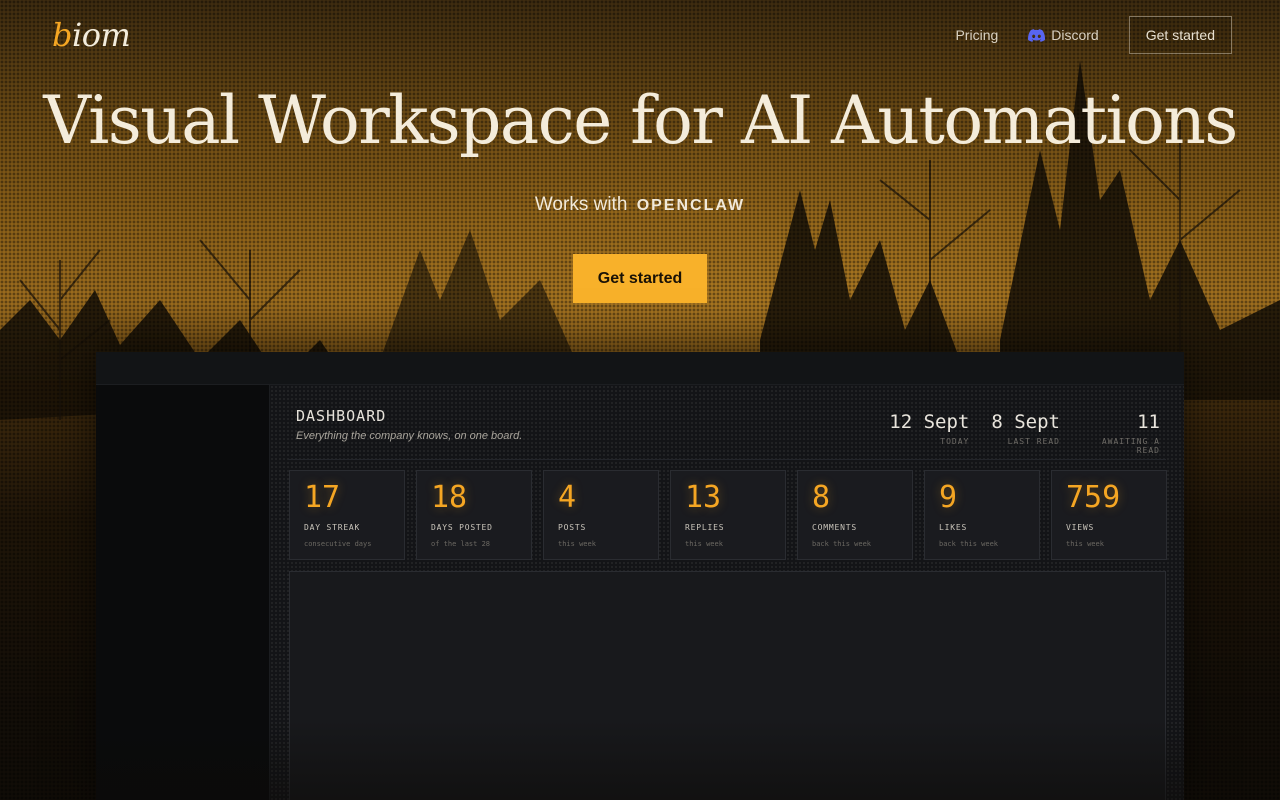  What do you see at coordinates (691, 205) in the screenshot?
I see `openclaw-brand: OPENCLAW` at bounding box center [691, 205].